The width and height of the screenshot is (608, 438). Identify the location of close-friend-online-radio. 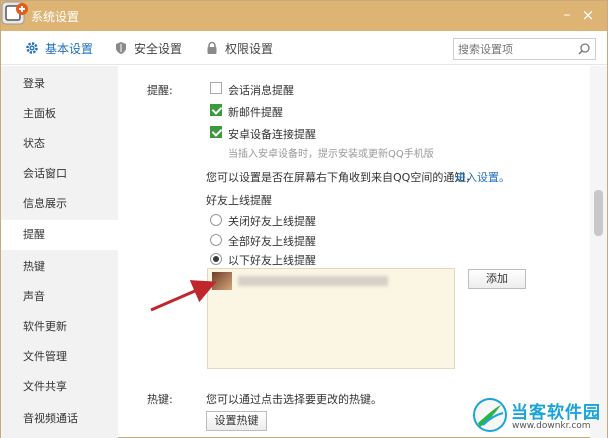
(216, 220).